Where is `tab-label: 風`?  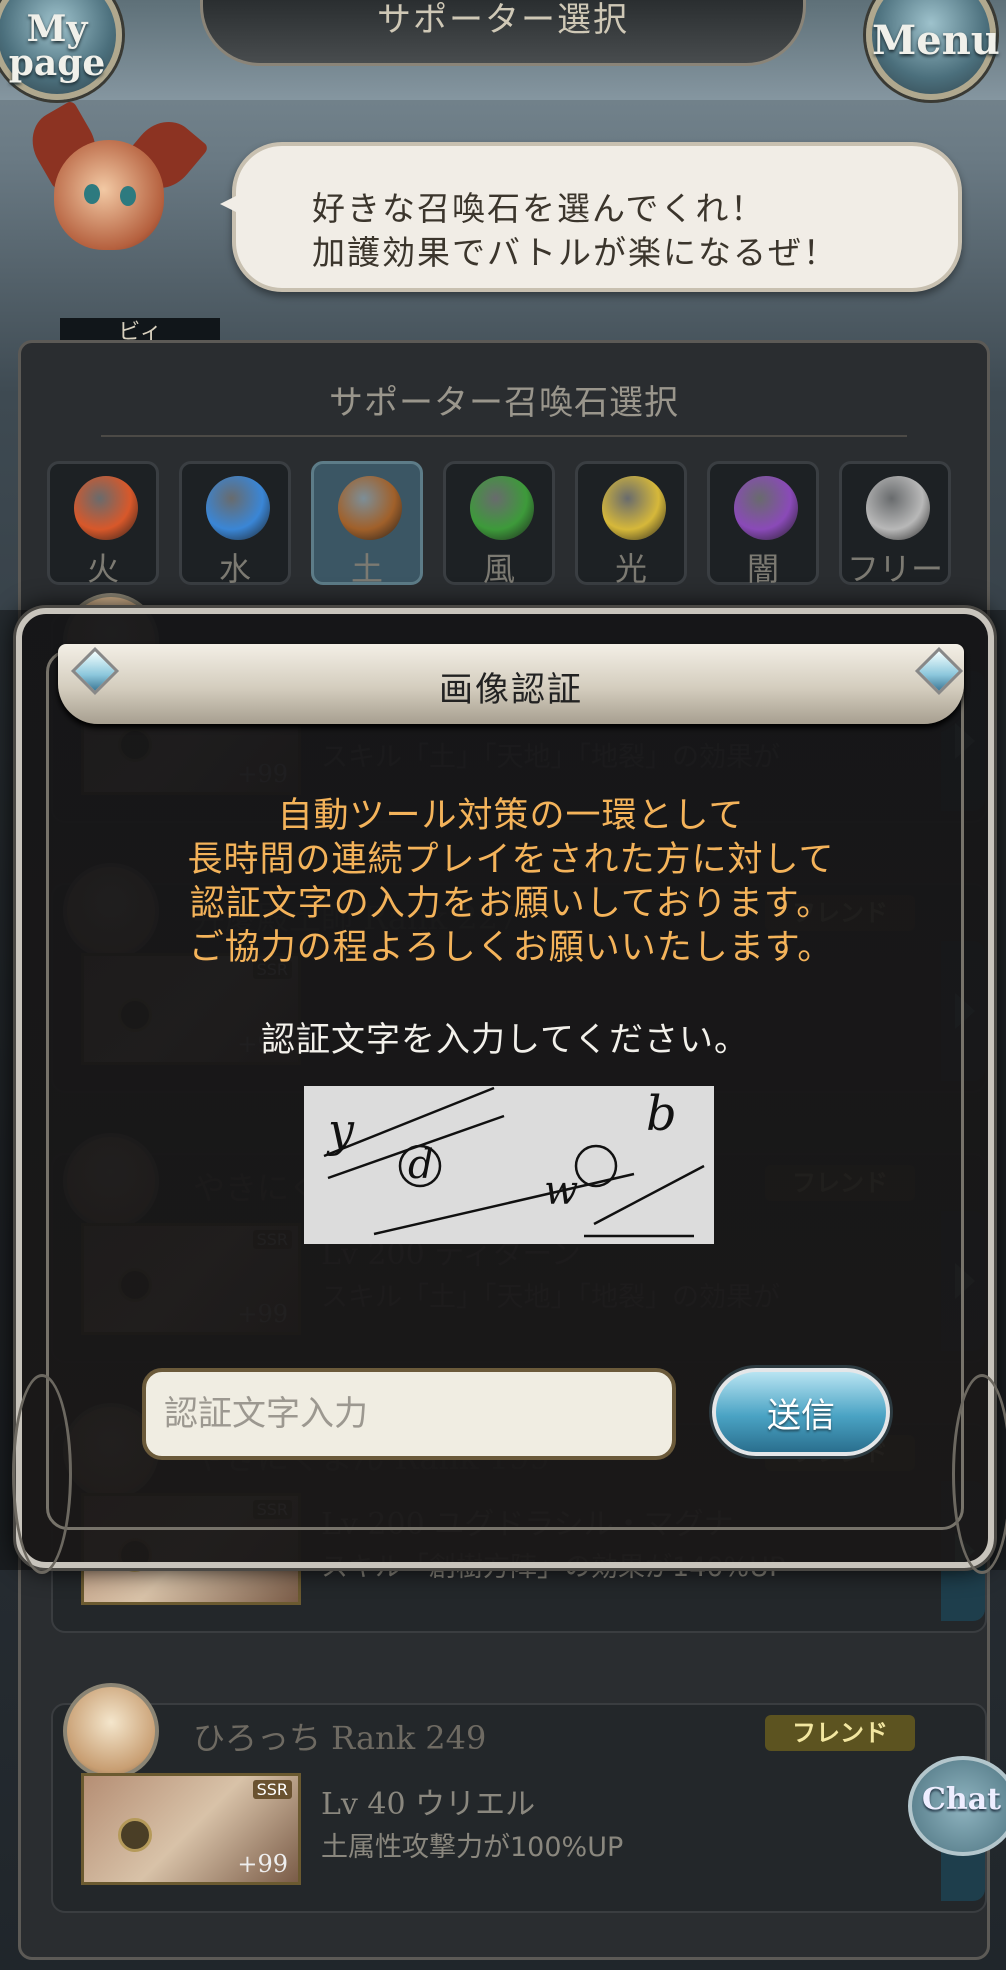 tab-label: 風 is located at coordinates (498, 569).